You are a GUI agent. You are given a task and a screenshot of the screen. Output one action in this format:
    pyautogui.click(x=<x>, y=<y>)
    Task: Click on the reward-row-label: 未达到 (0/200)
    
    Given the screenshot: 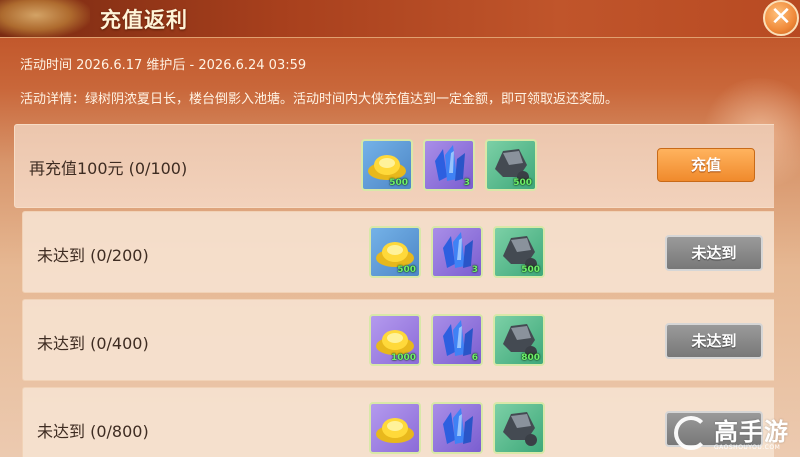 What is the action you would take?
    pyautogui.click(x=93, y=255)
    